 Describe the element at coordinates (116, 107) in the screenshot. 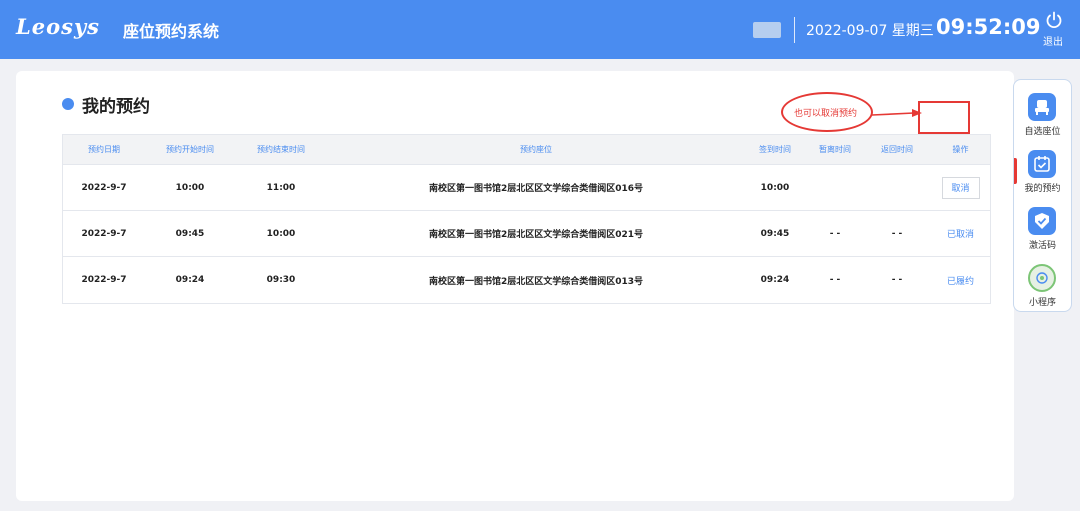

I see `page-title: 我的预约` at that location.